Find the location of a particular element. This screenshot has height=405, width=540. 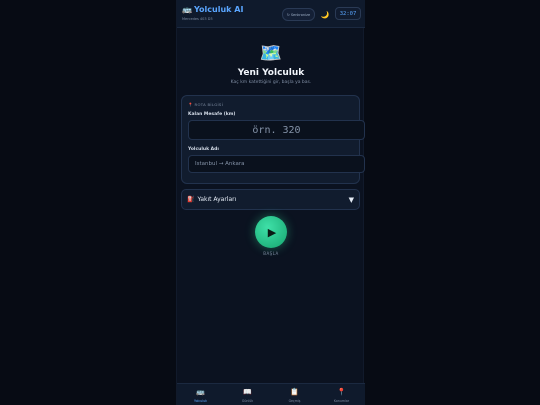

nav-item-konumlar: 📍 Konumlar is located at coordinates (341, 394).